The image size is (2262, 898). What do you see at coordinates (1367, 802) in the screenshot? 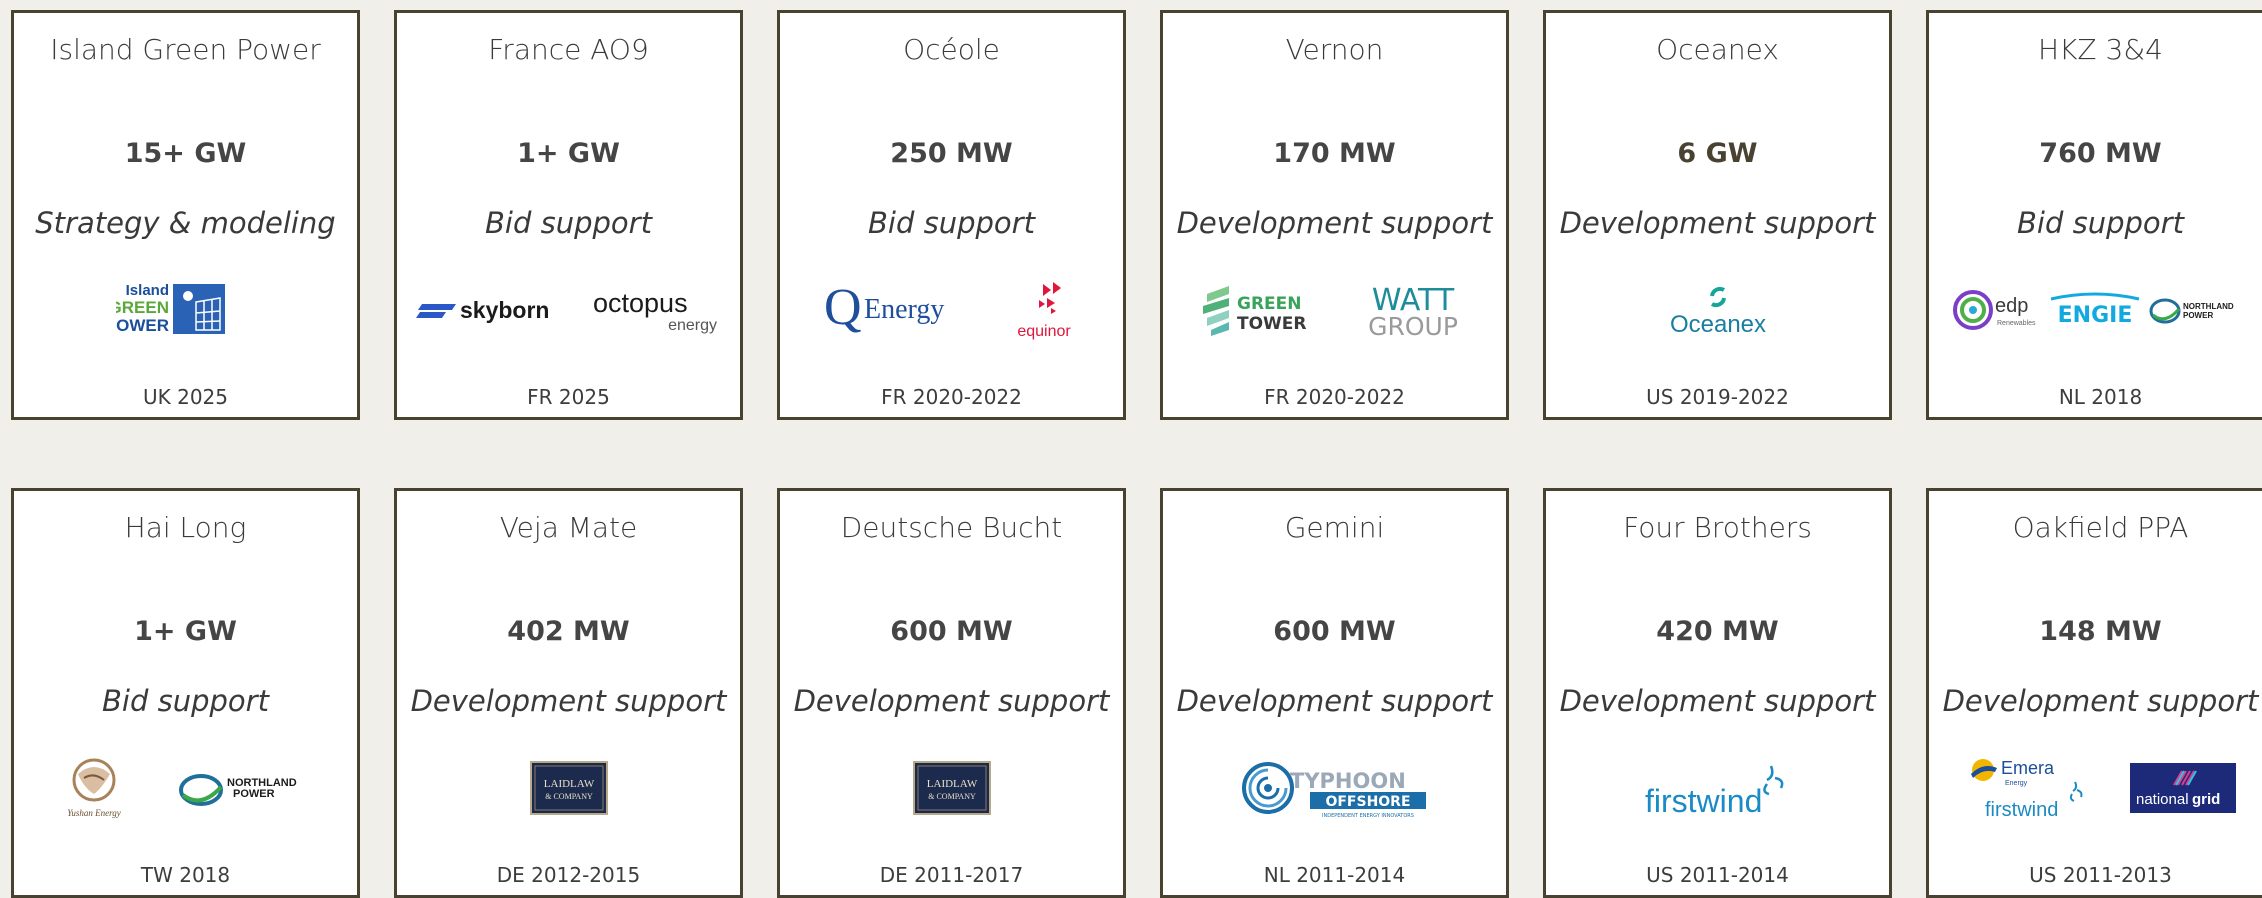
I see `logo-text: OFFSHORE` at bounding box center [1367, 802].